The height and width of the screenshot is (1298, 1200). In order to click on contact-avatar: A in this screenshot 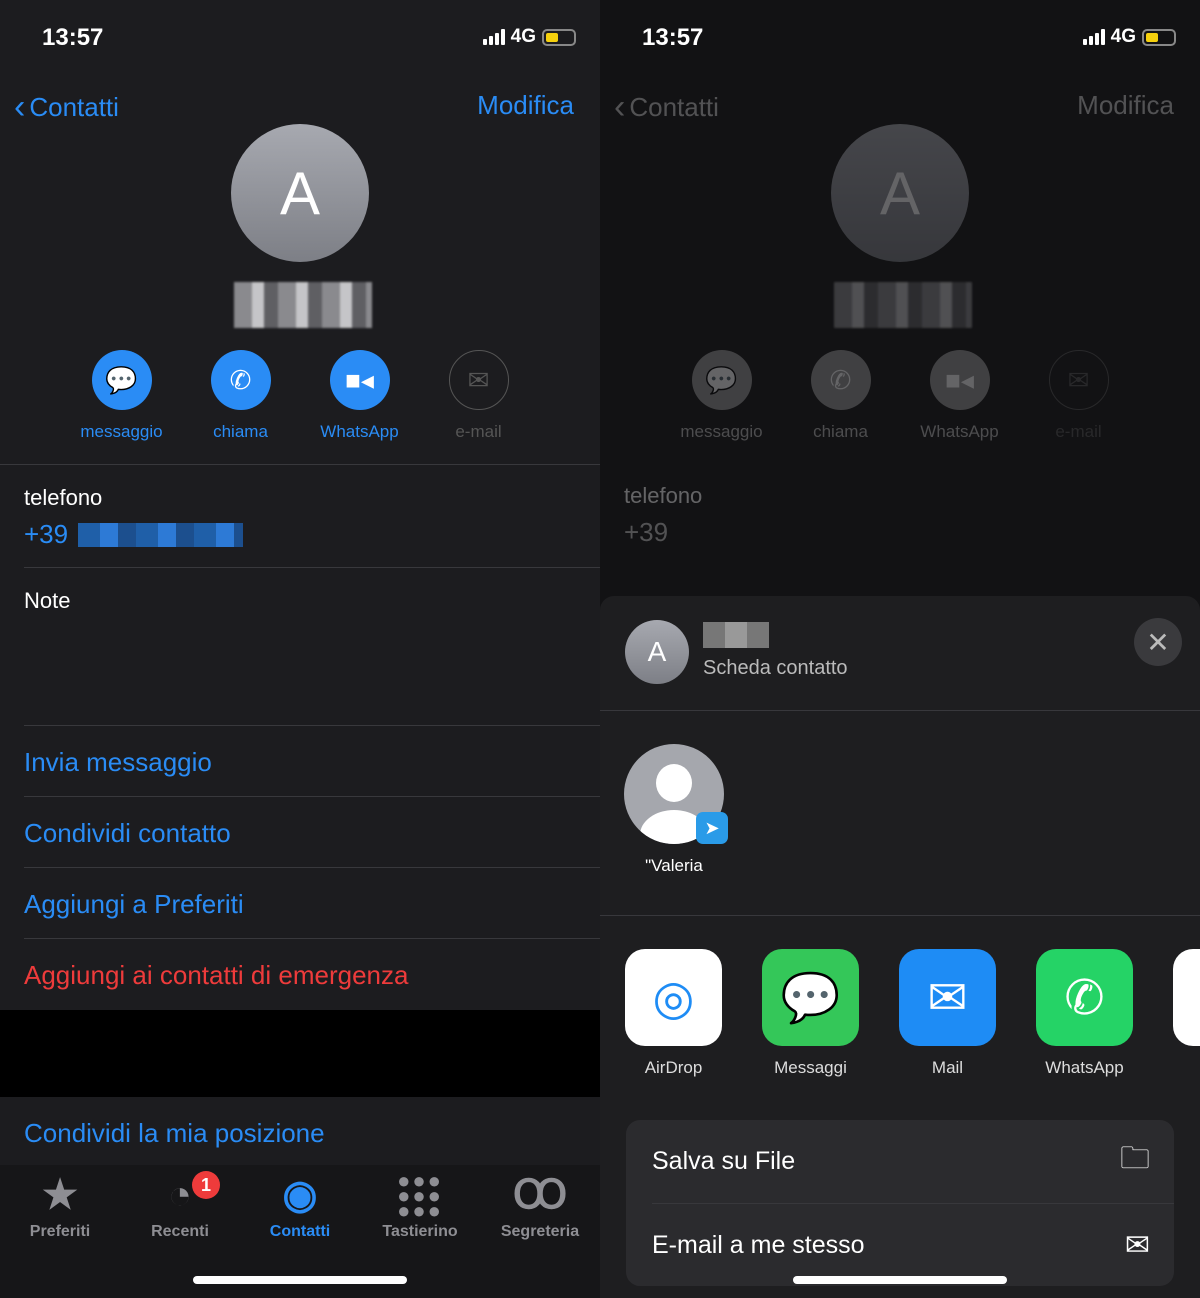, I will do `click(657, 652)`.